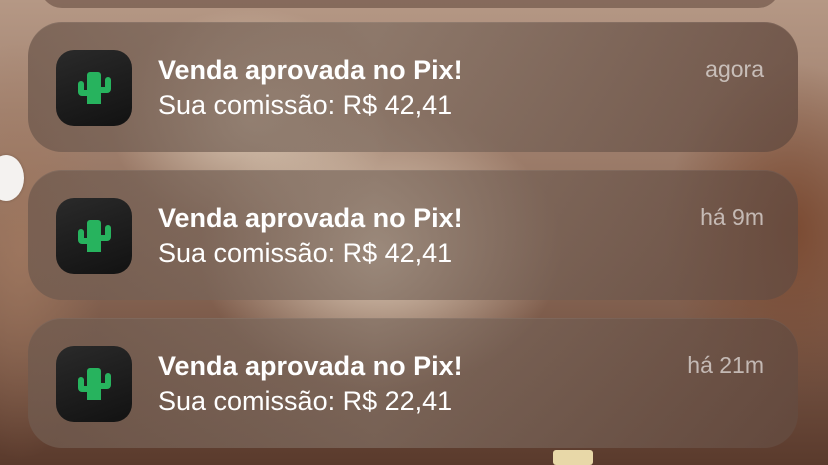 This screenshot has width=828, height=465. Describe the element at coordinates (410, 4) in the screenshot. I see `previous-notification-edge` at that location.